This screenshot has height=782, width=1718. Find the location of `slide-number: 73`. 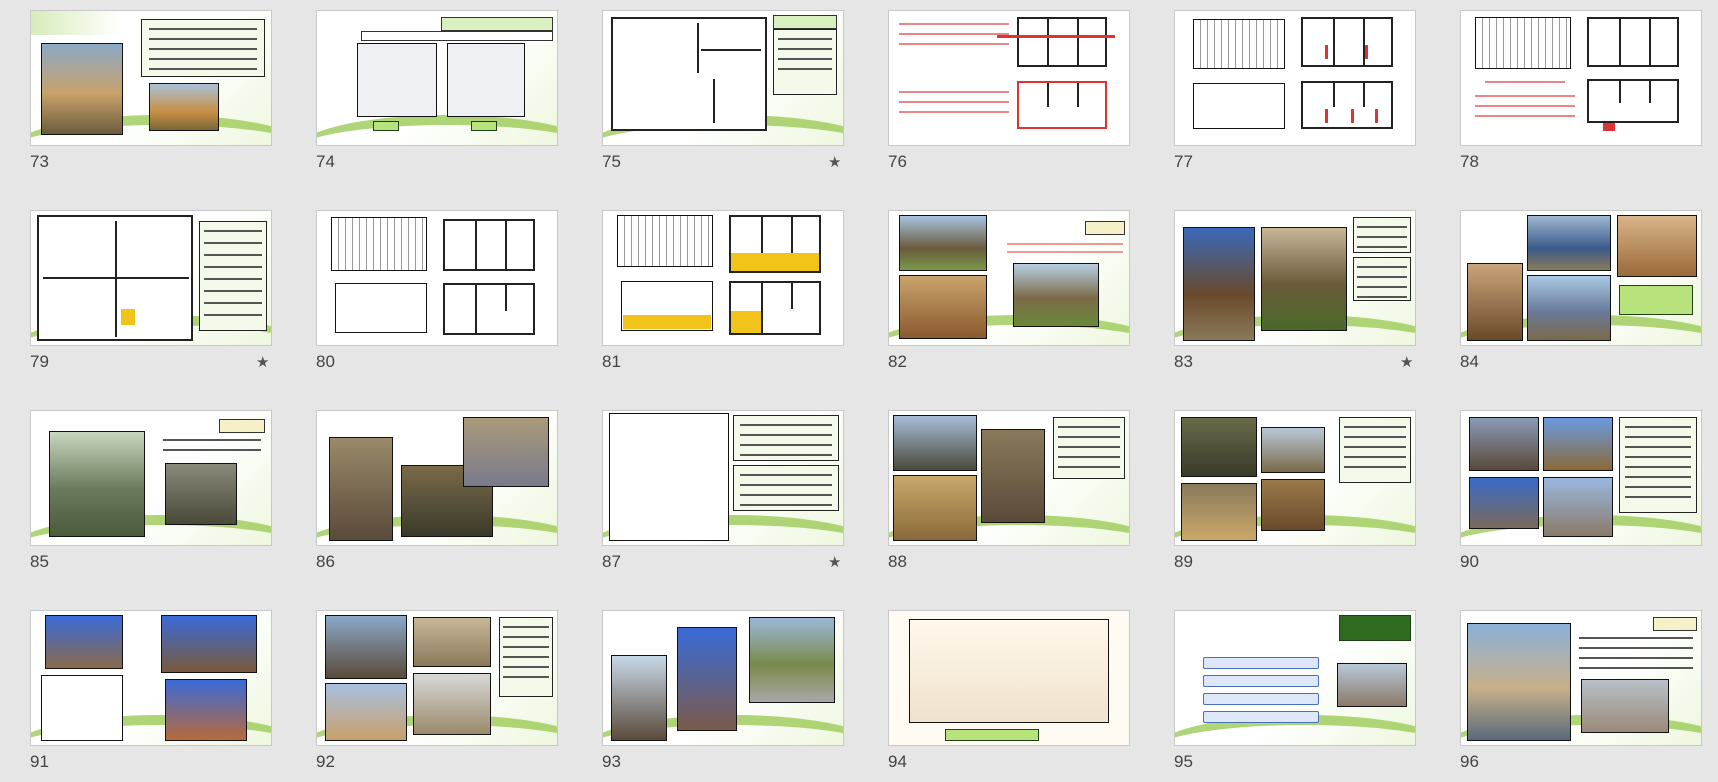

slide-number: 73 is located at coordinates (39, 161).